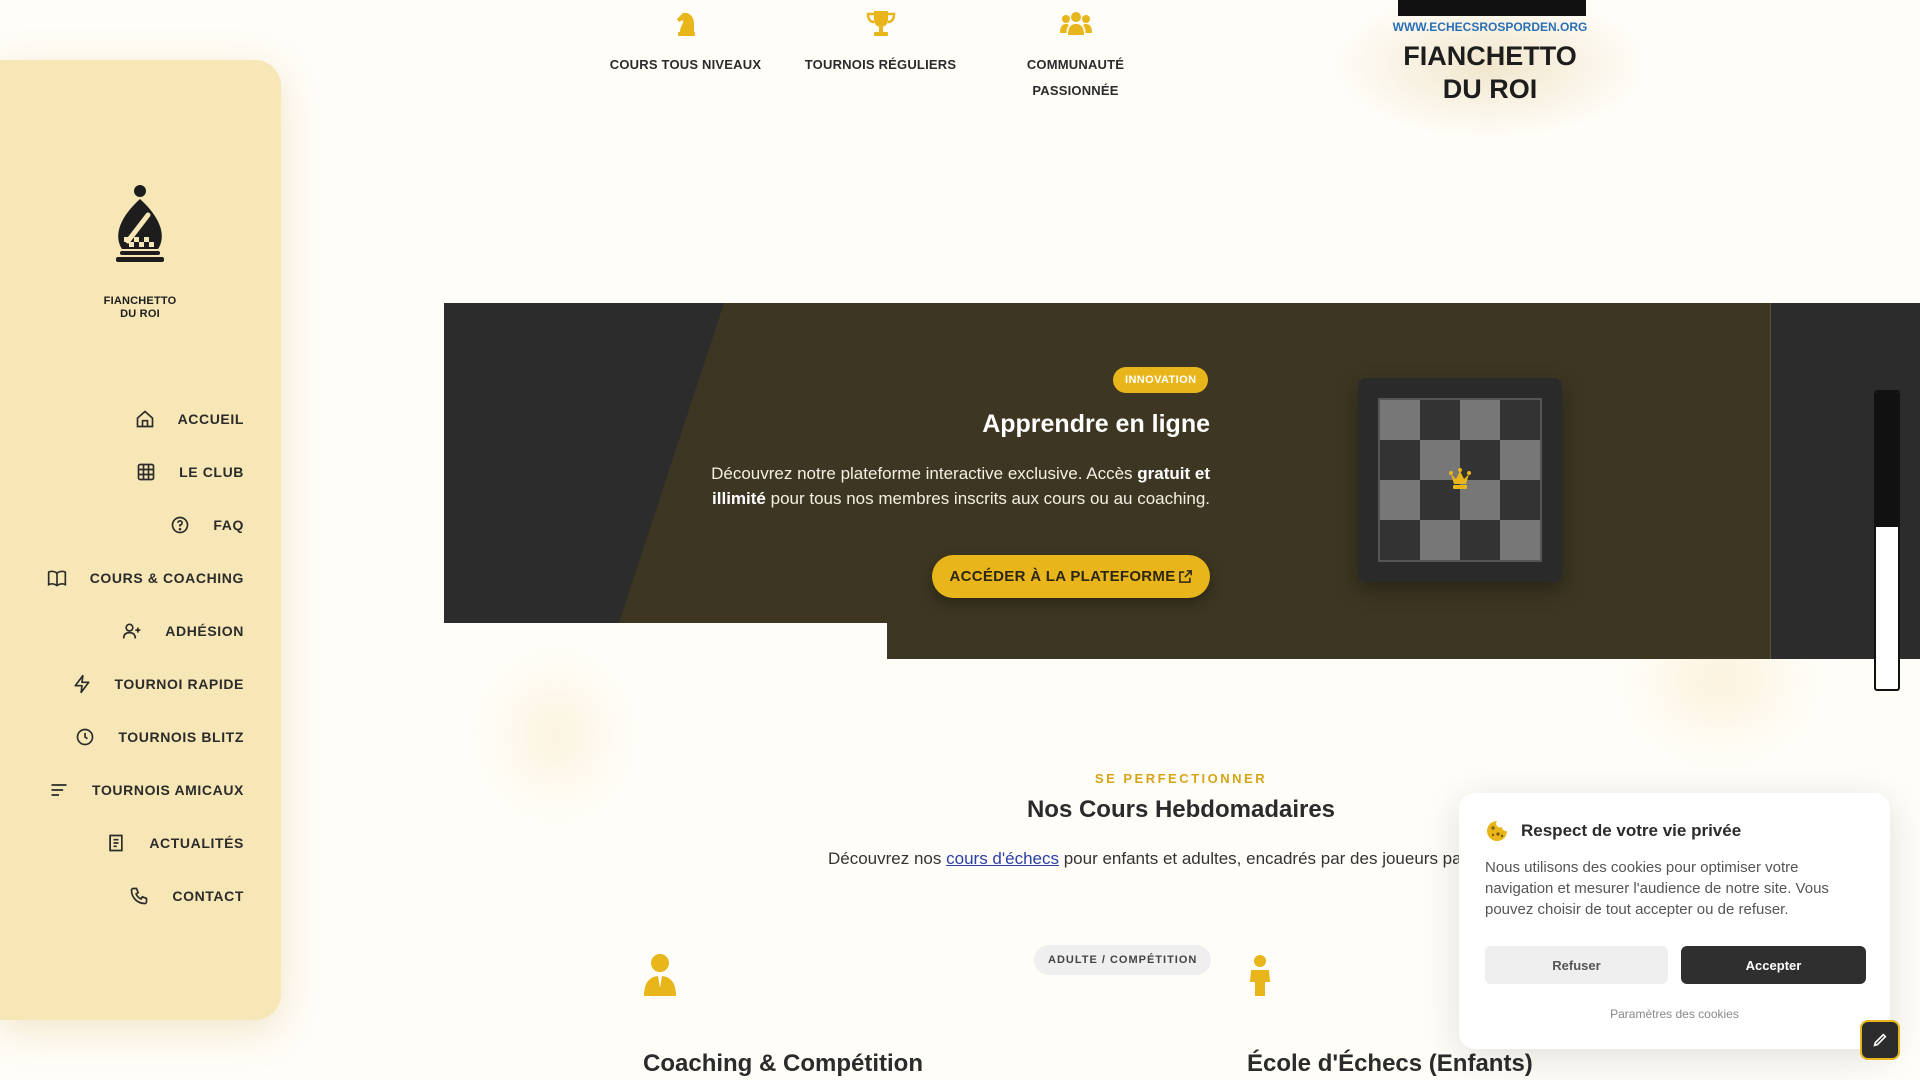 This screenshot has width=1920, height=1080. What do you see at coordinates (880, 23) in the screenshot?
I see `trophy-icon` at bounding box center [880, 23].